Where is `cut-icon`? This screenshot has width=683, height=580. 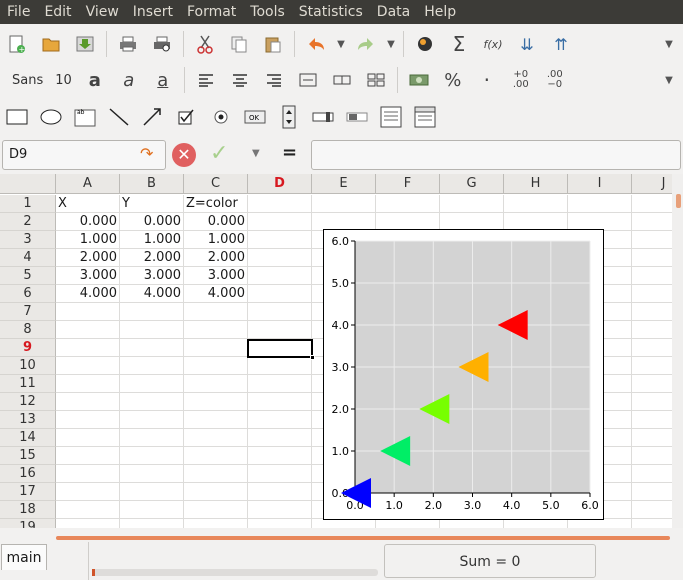 cut-icon is located at coordinates (205, 44).